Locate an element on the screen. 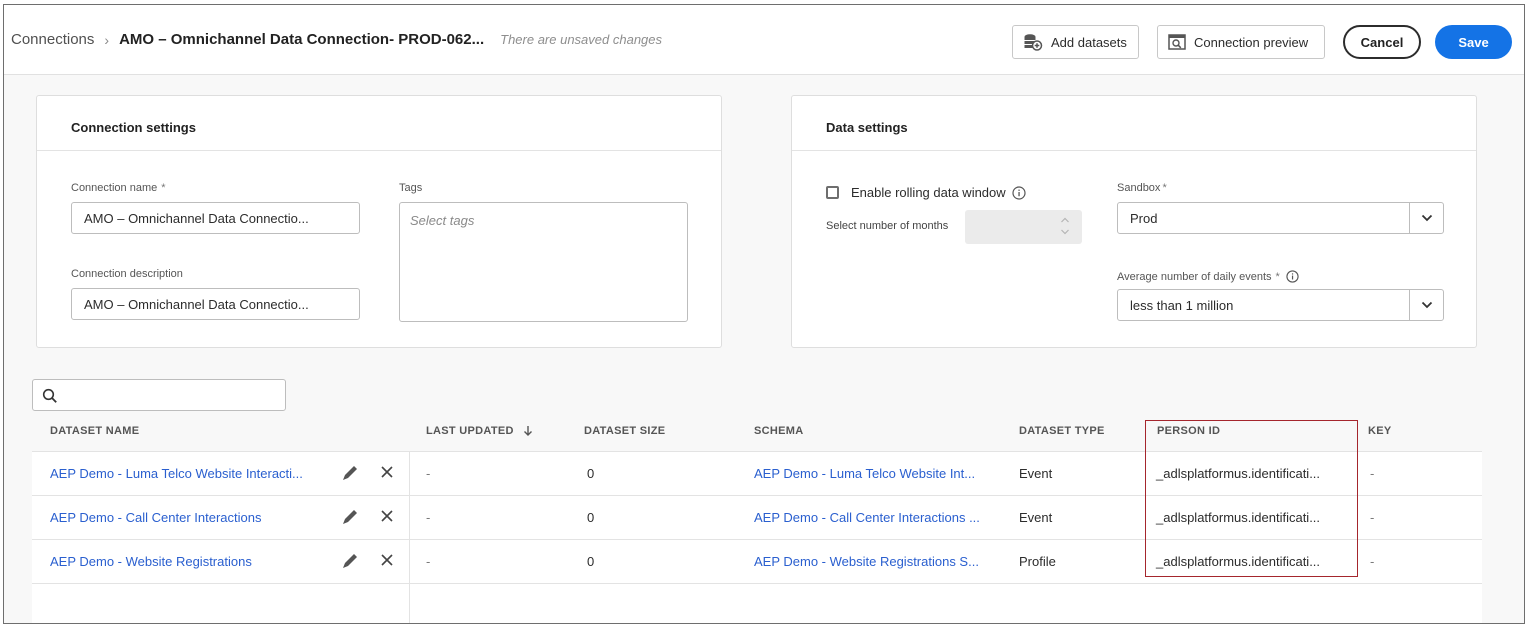  daily-events-label: Average number of daily events * is located at coordinates (1208, 276).